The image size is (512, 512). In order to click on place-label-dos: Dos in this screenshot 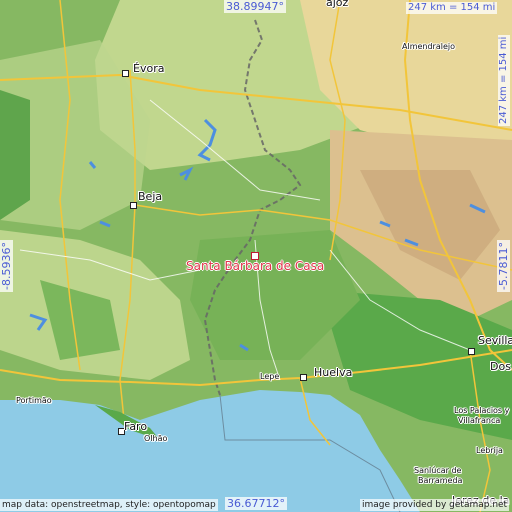, I will do `click(500, 366)`.